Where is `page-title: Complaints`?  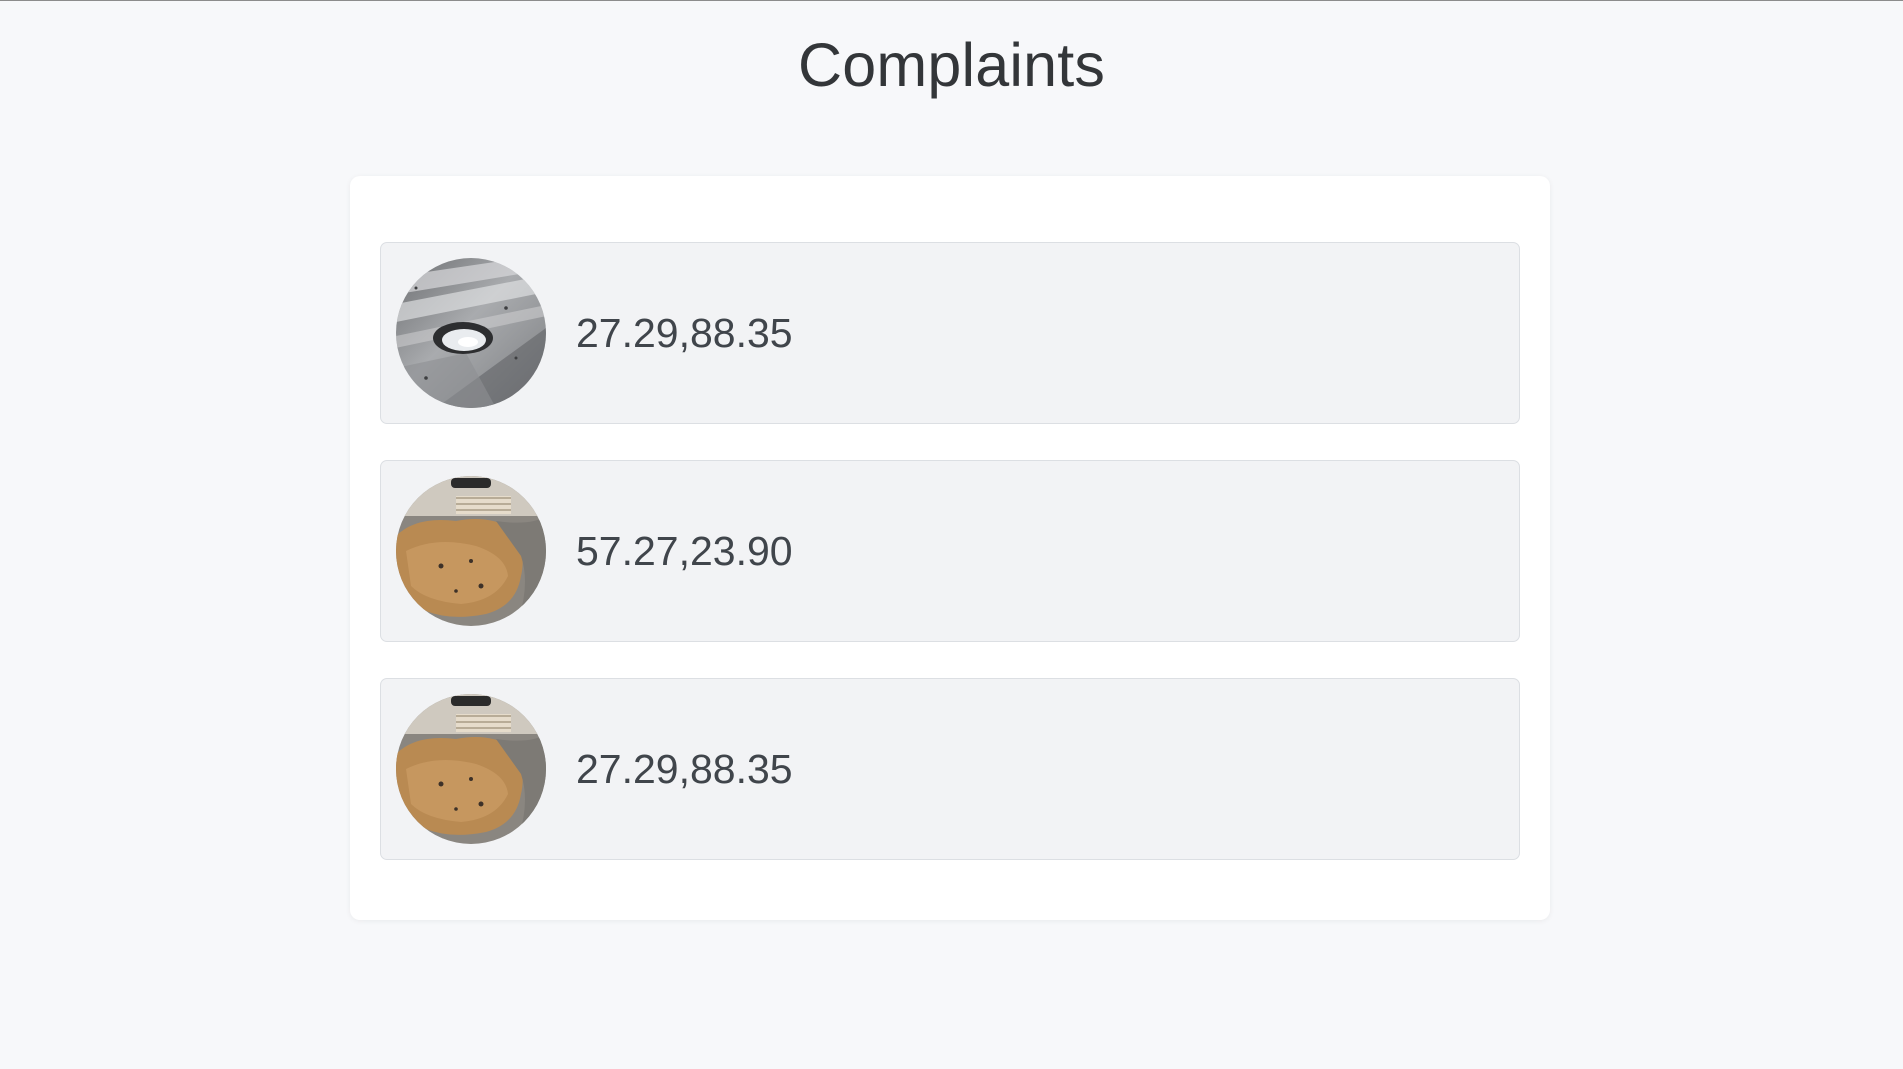 page-title: Complaints is located at coordinates (951, 65).